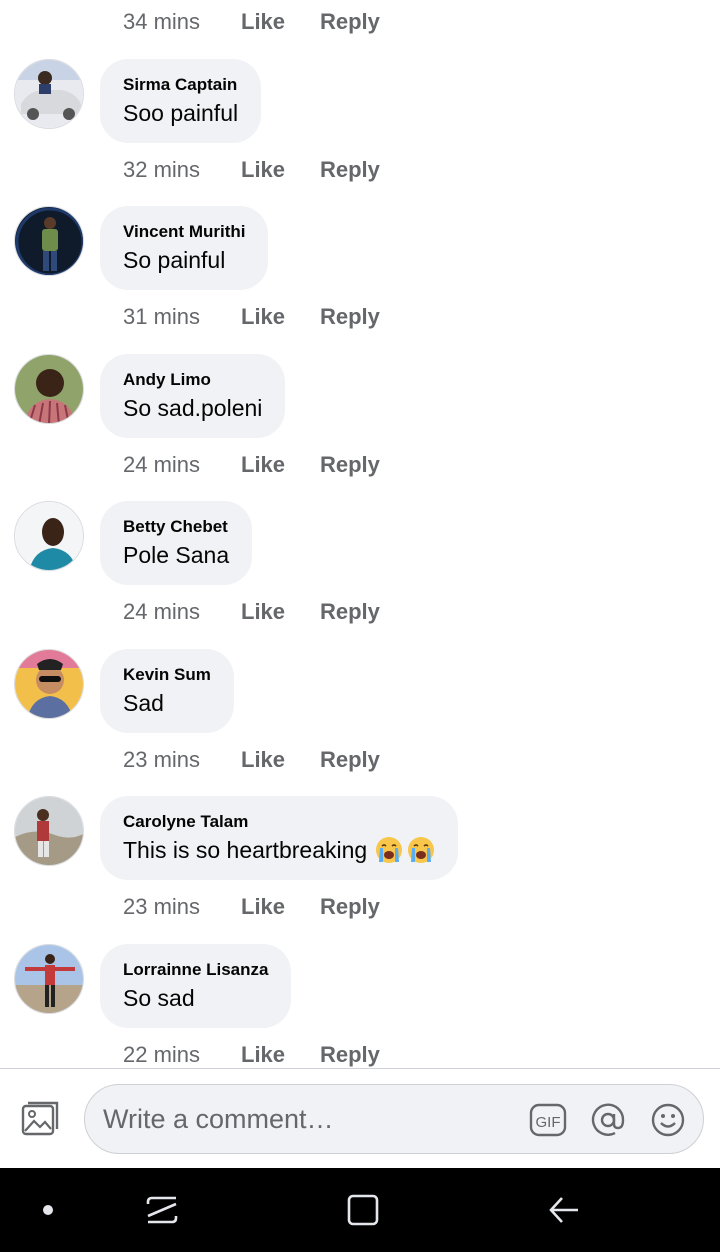 This screenshot has height=1252, width=720. Describe the element at coordinates (40, 1119) in the screenshot. I see `photo-icon` at that location.